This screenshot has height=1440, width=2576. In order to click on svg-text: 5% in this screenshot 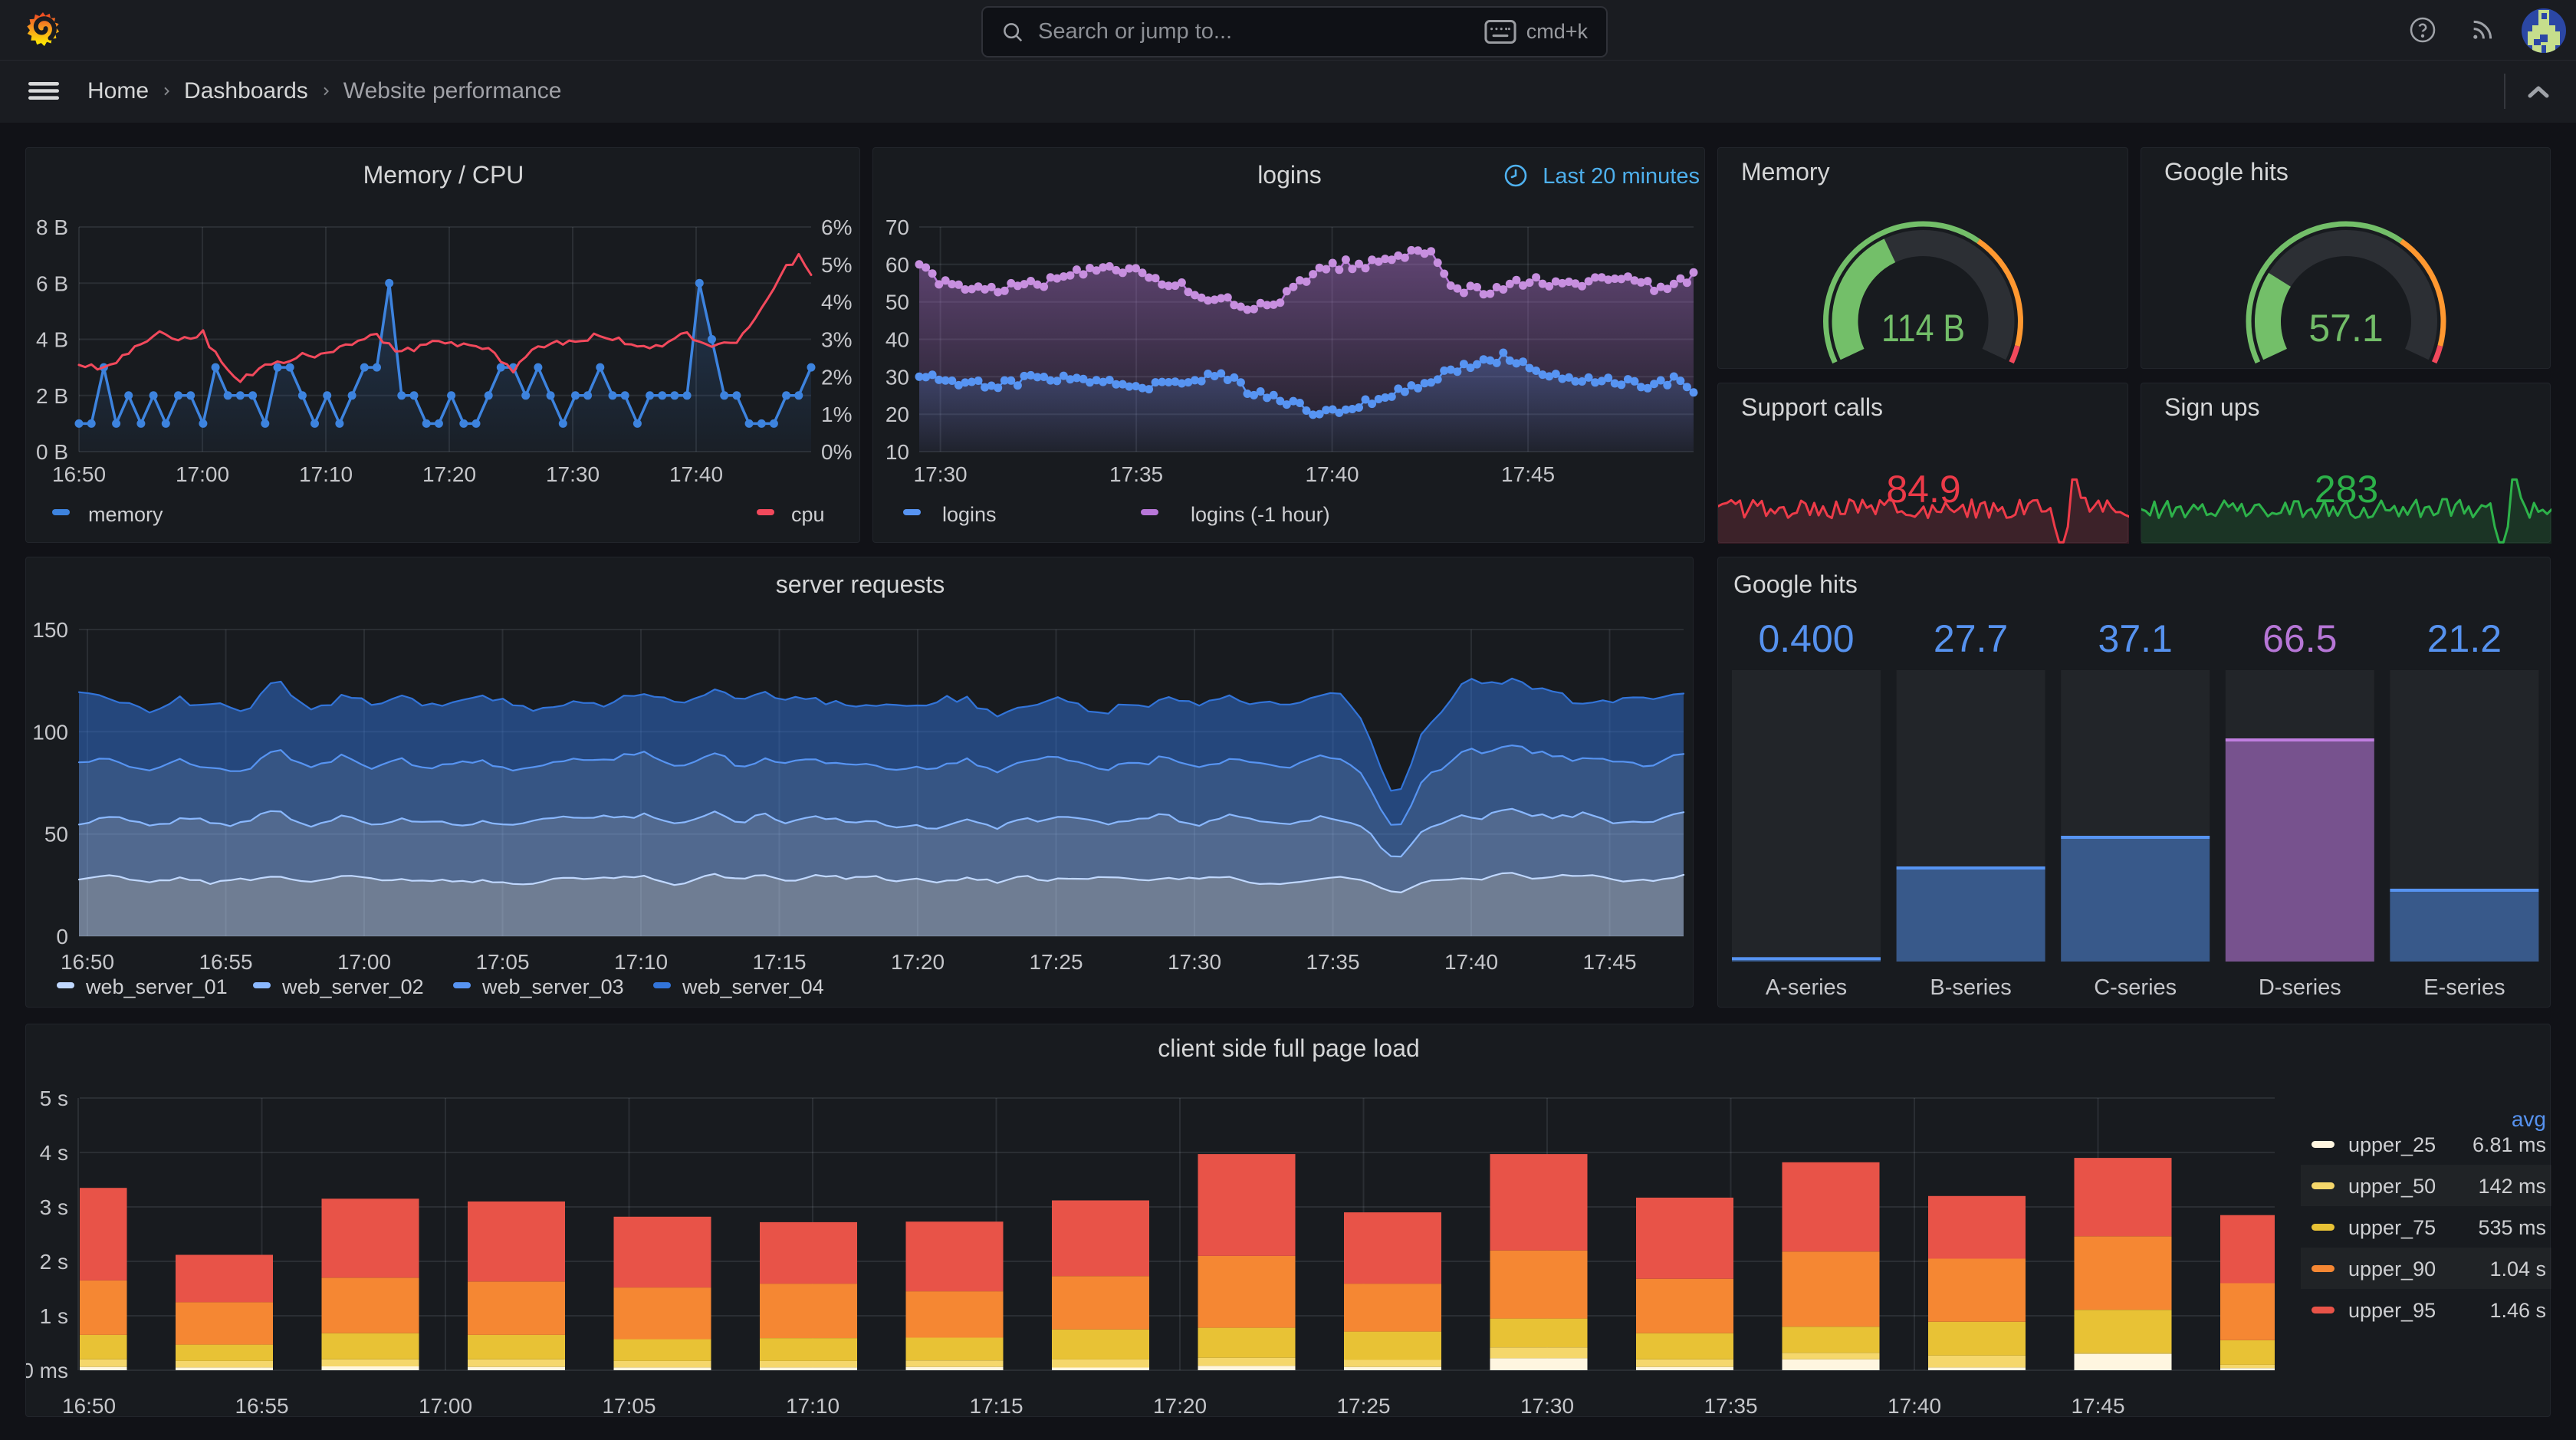, I will do `click(837, 265)`.